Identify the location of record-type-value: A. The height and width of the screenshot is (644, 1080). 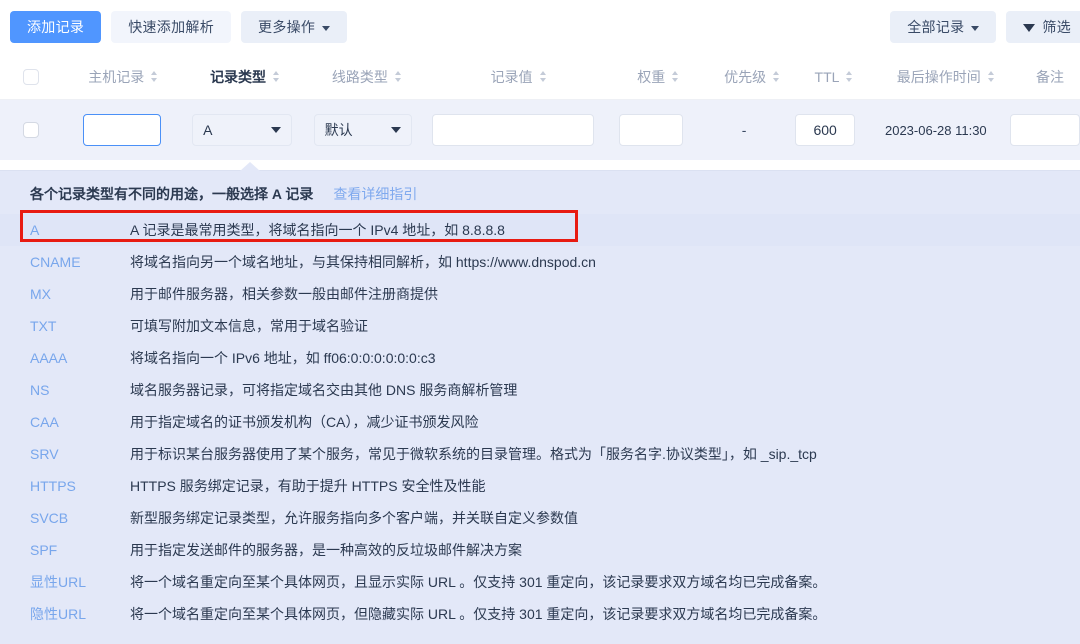
(208, 130).